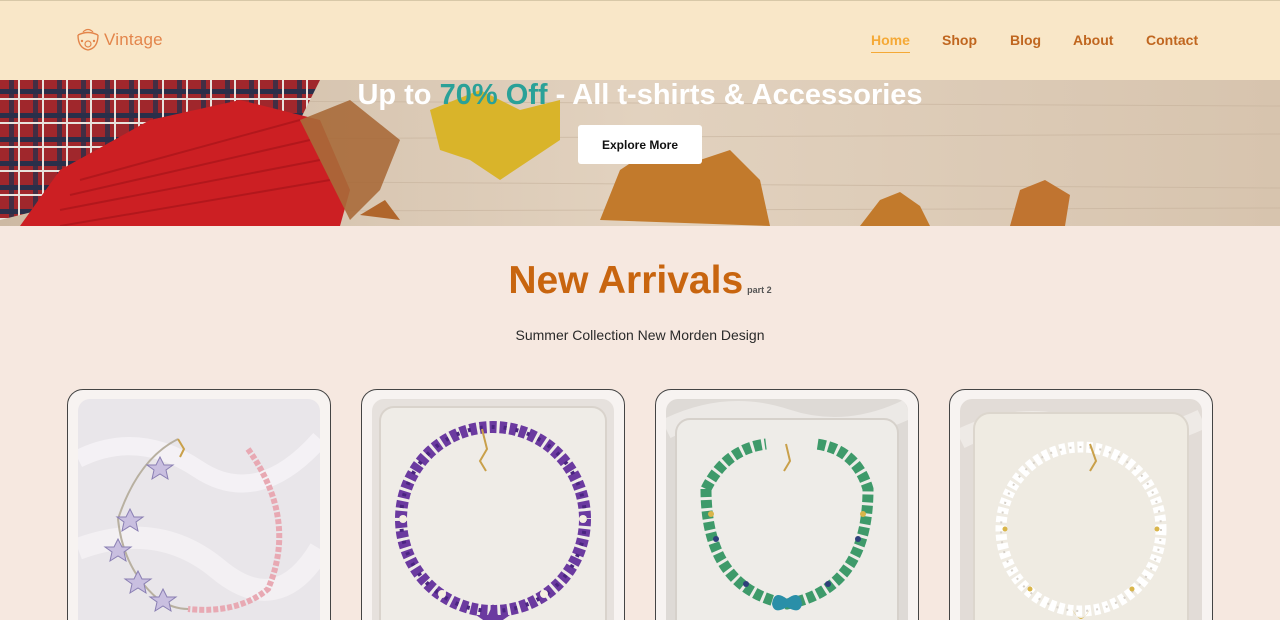 Image resolution: width=1280 pixels, height=620 pixels. What do you see at coordinates (759, 290) in the screenshot?
I see `section-title-suffix: part 2` at bounding box center [759, 290].